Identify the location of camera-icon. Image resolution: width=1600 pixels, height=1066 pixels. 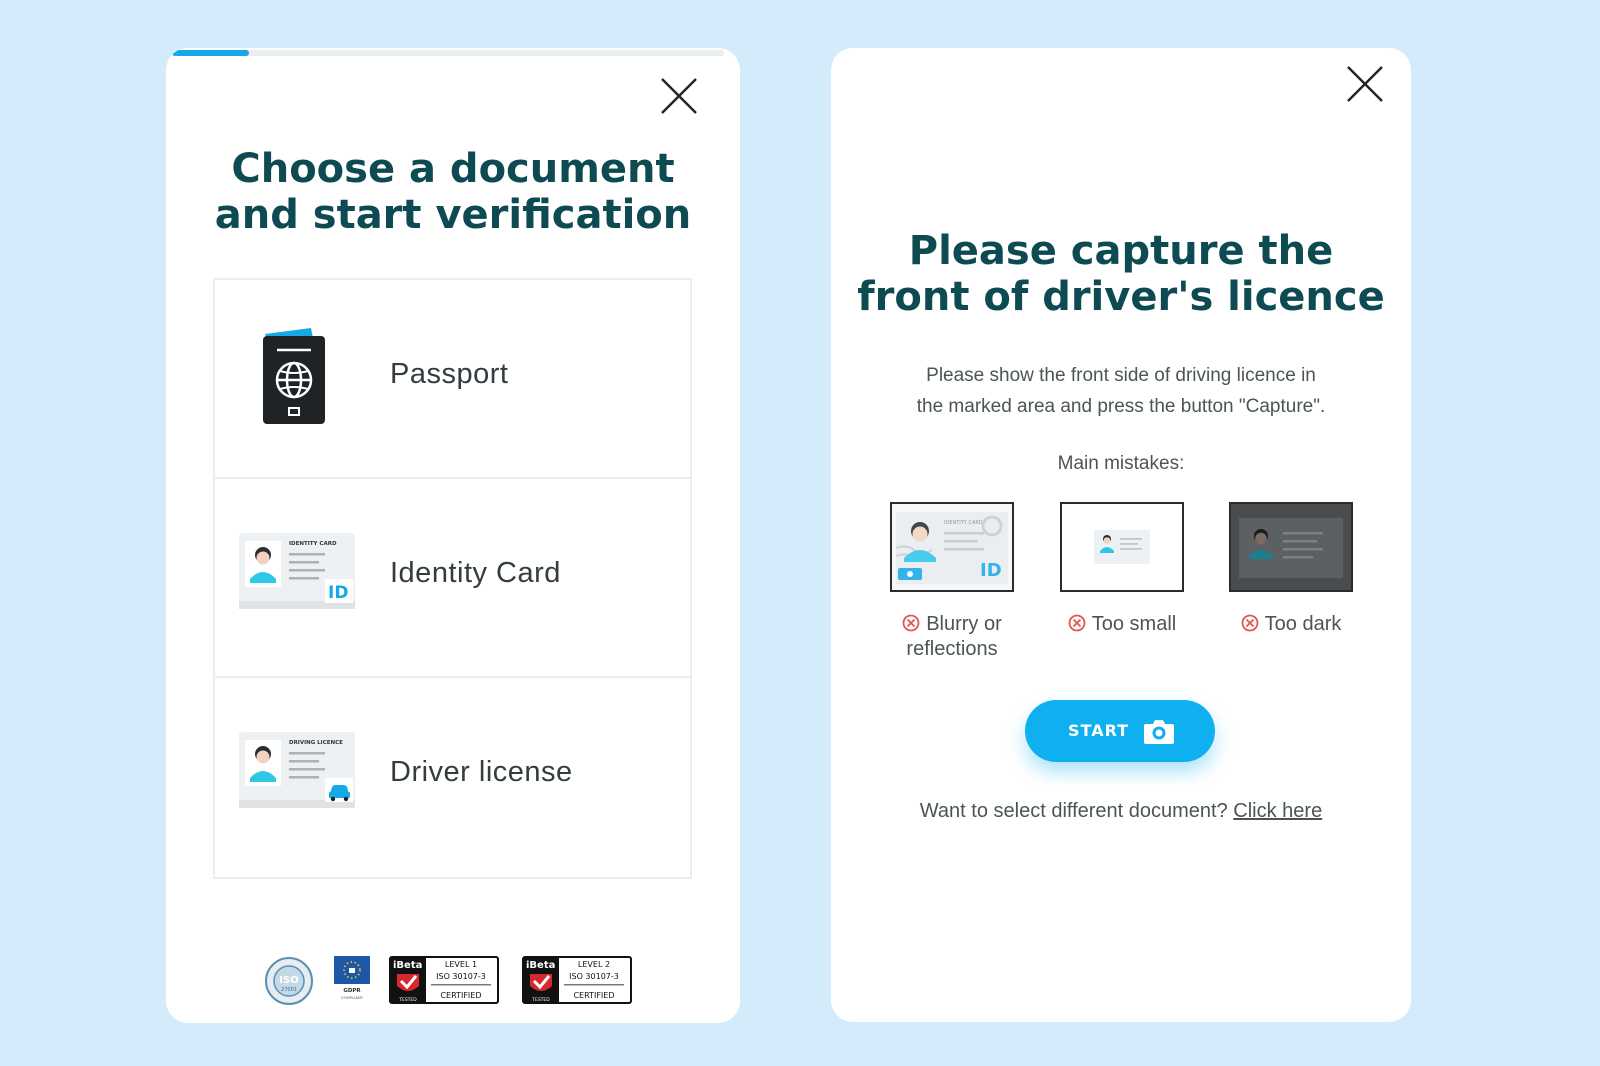
(1159, 732).